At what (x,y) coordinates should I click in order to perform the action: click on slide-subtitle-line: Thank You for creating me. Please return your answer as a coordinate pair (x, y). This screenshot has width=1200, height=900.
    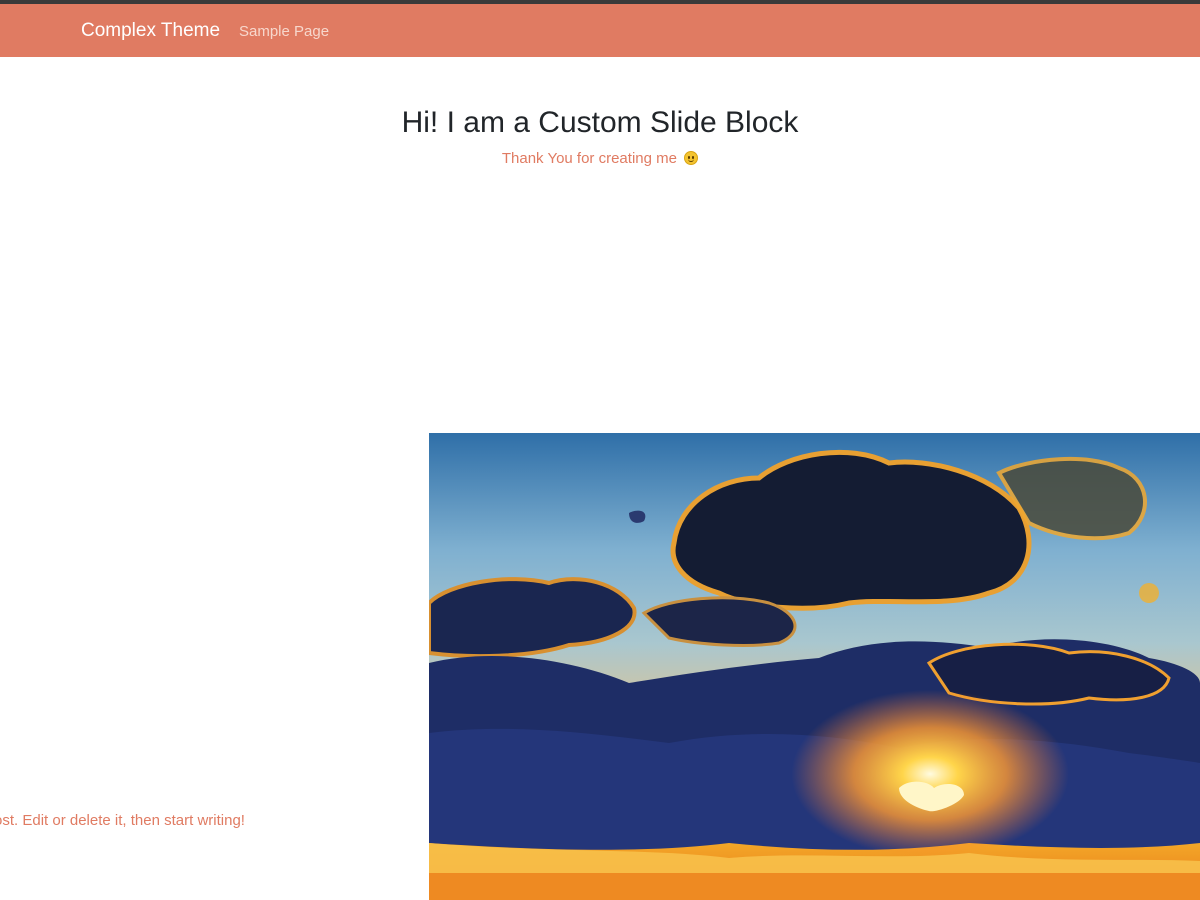
    Looking at the image, I should click on (600, 159).